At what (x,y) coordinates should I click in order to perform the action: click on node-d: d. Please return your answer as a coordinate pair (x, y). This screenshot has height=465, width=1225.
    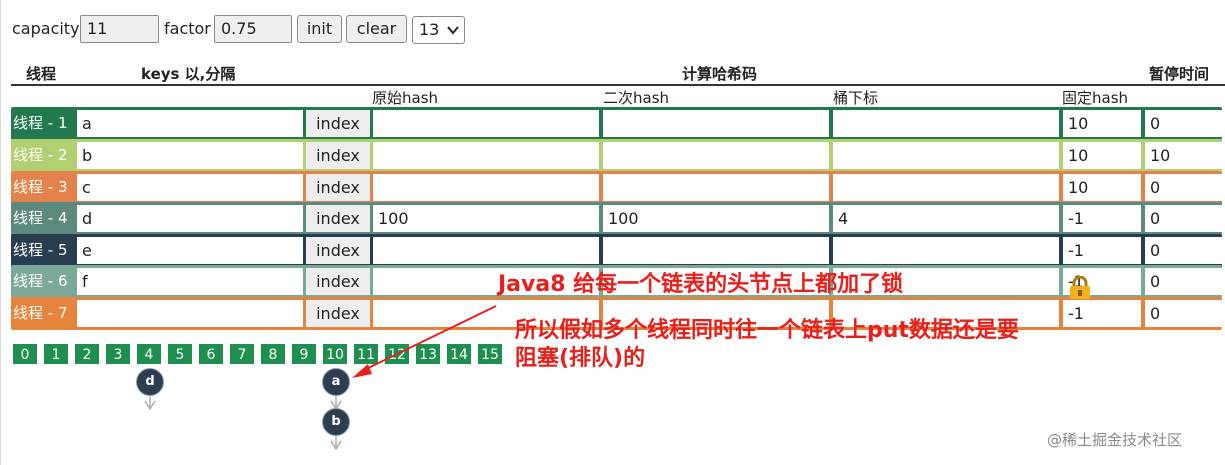
    Looking at the image, I should click on (150, 382).